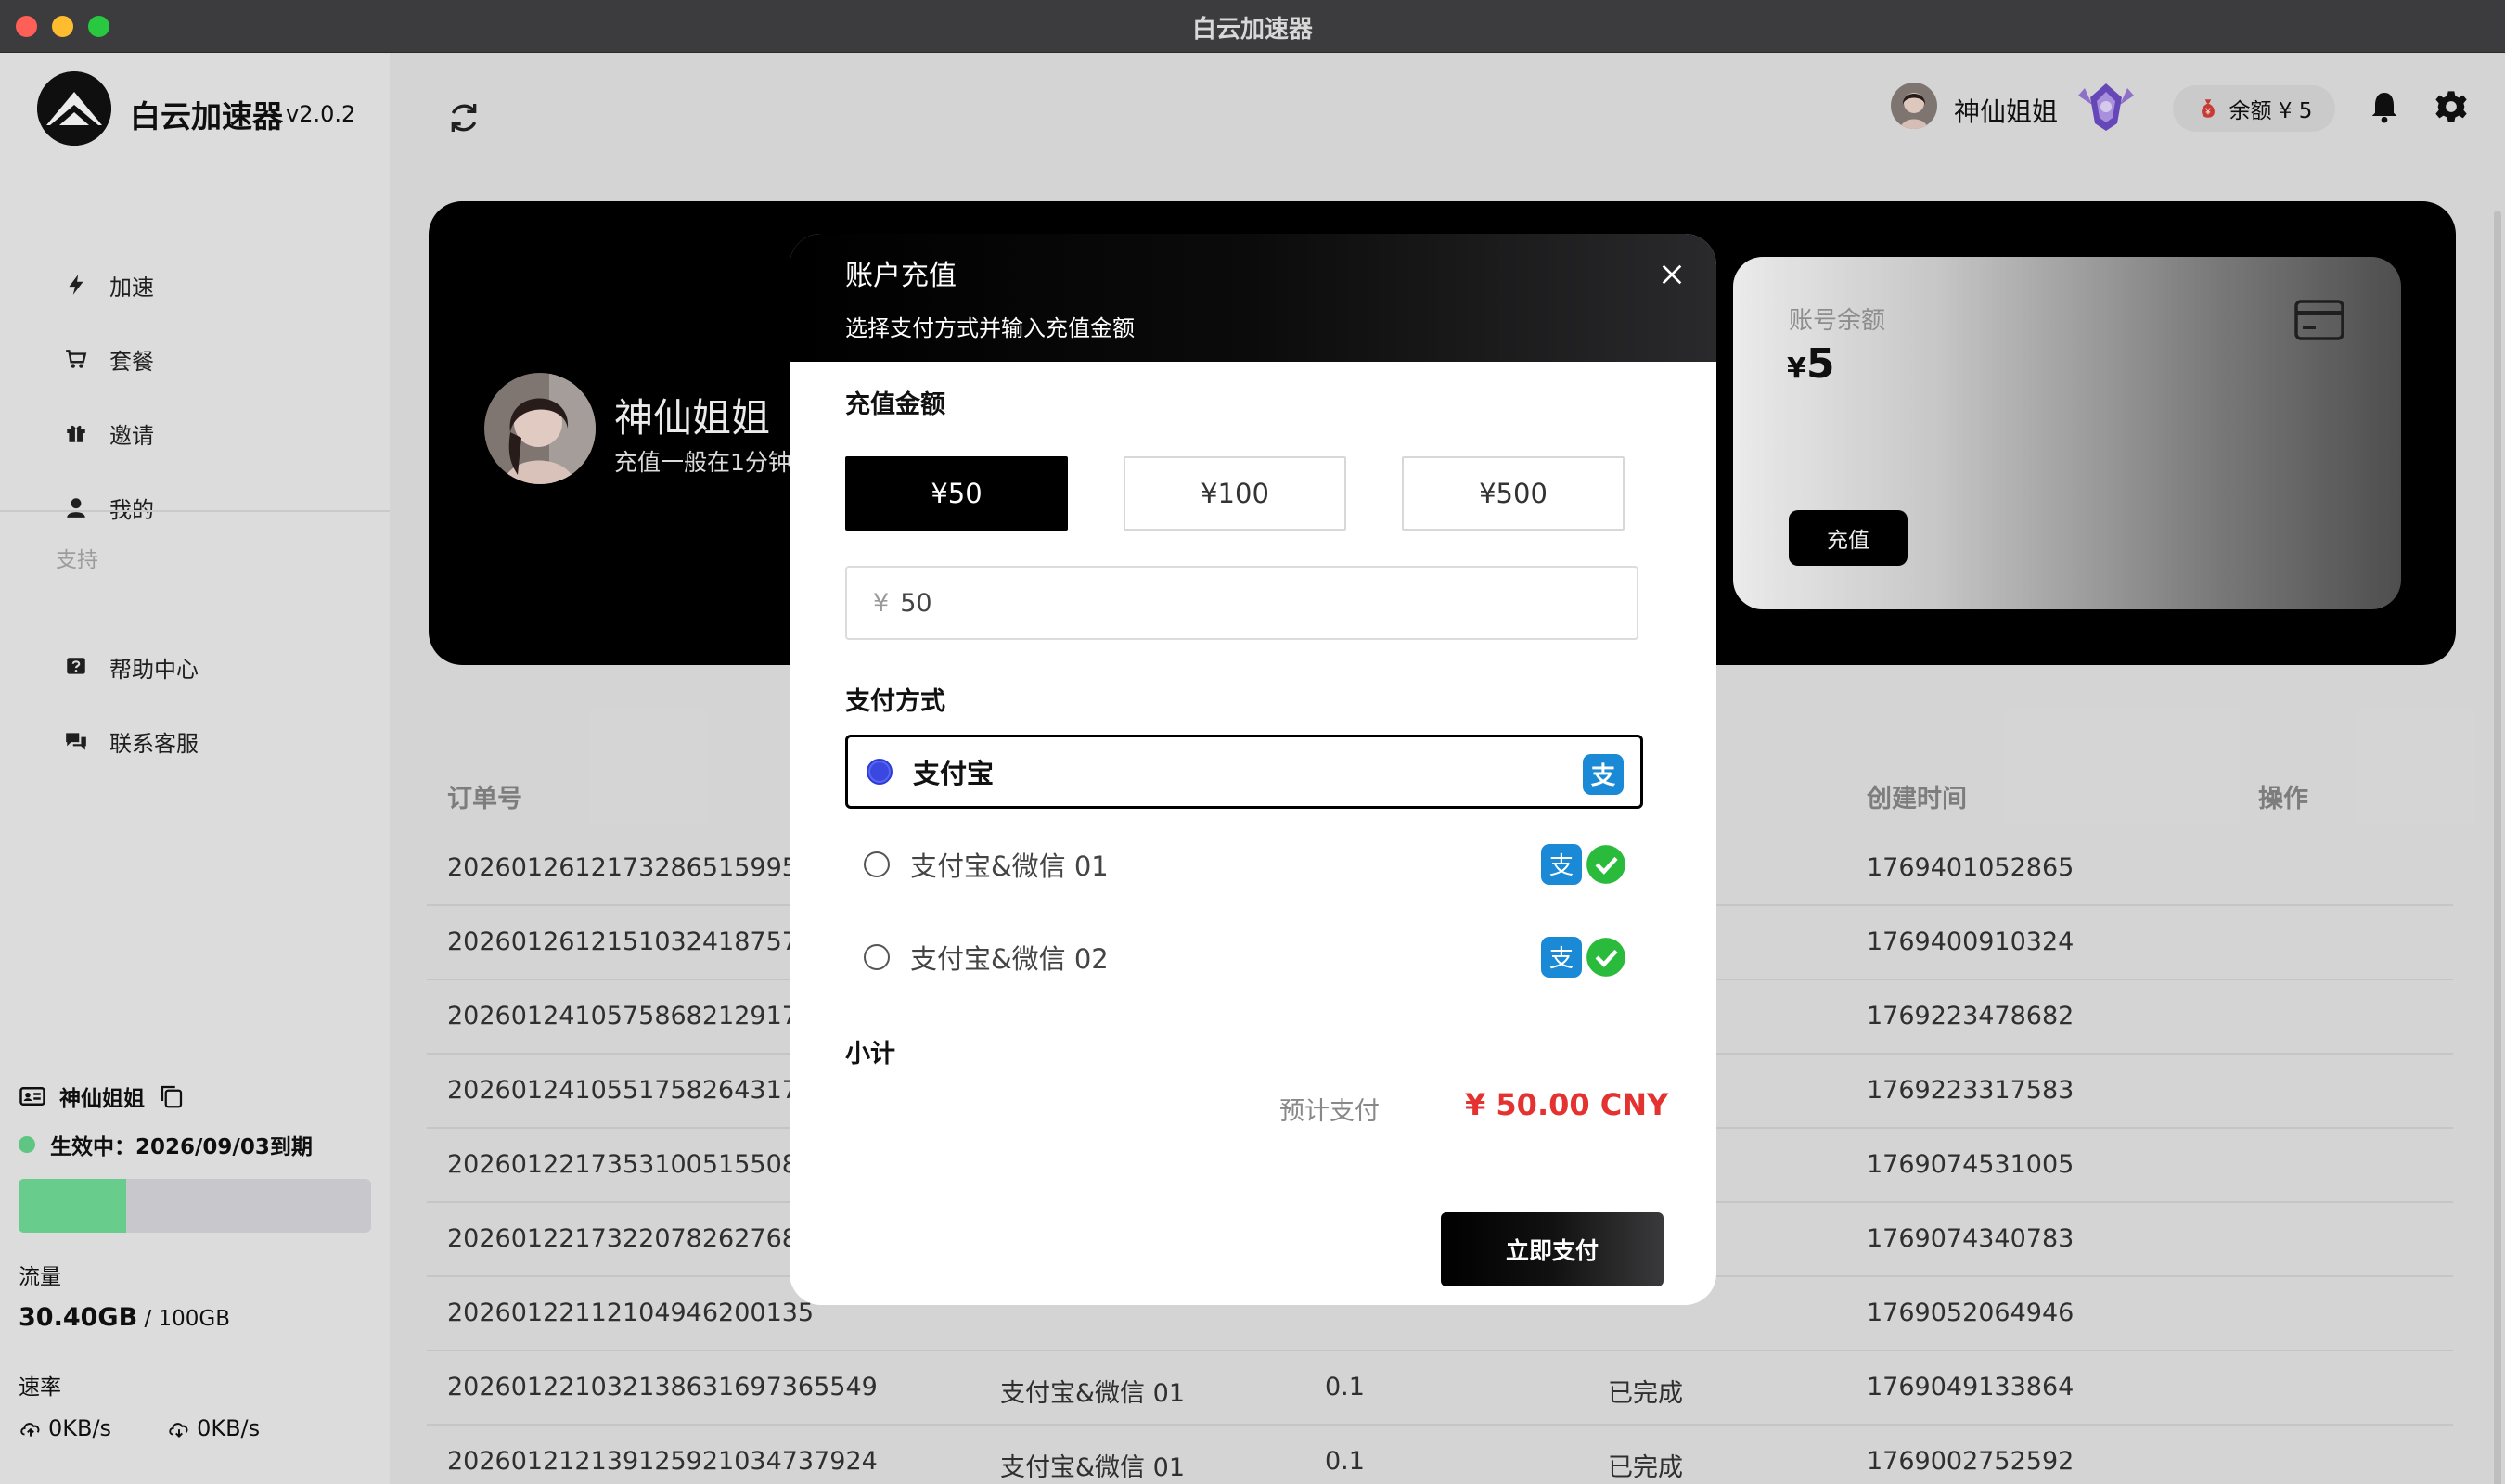 The height and width of the screenshot is (1484, 2505). I want to click on preset-amount-50: ¥50, so click(957, 493).